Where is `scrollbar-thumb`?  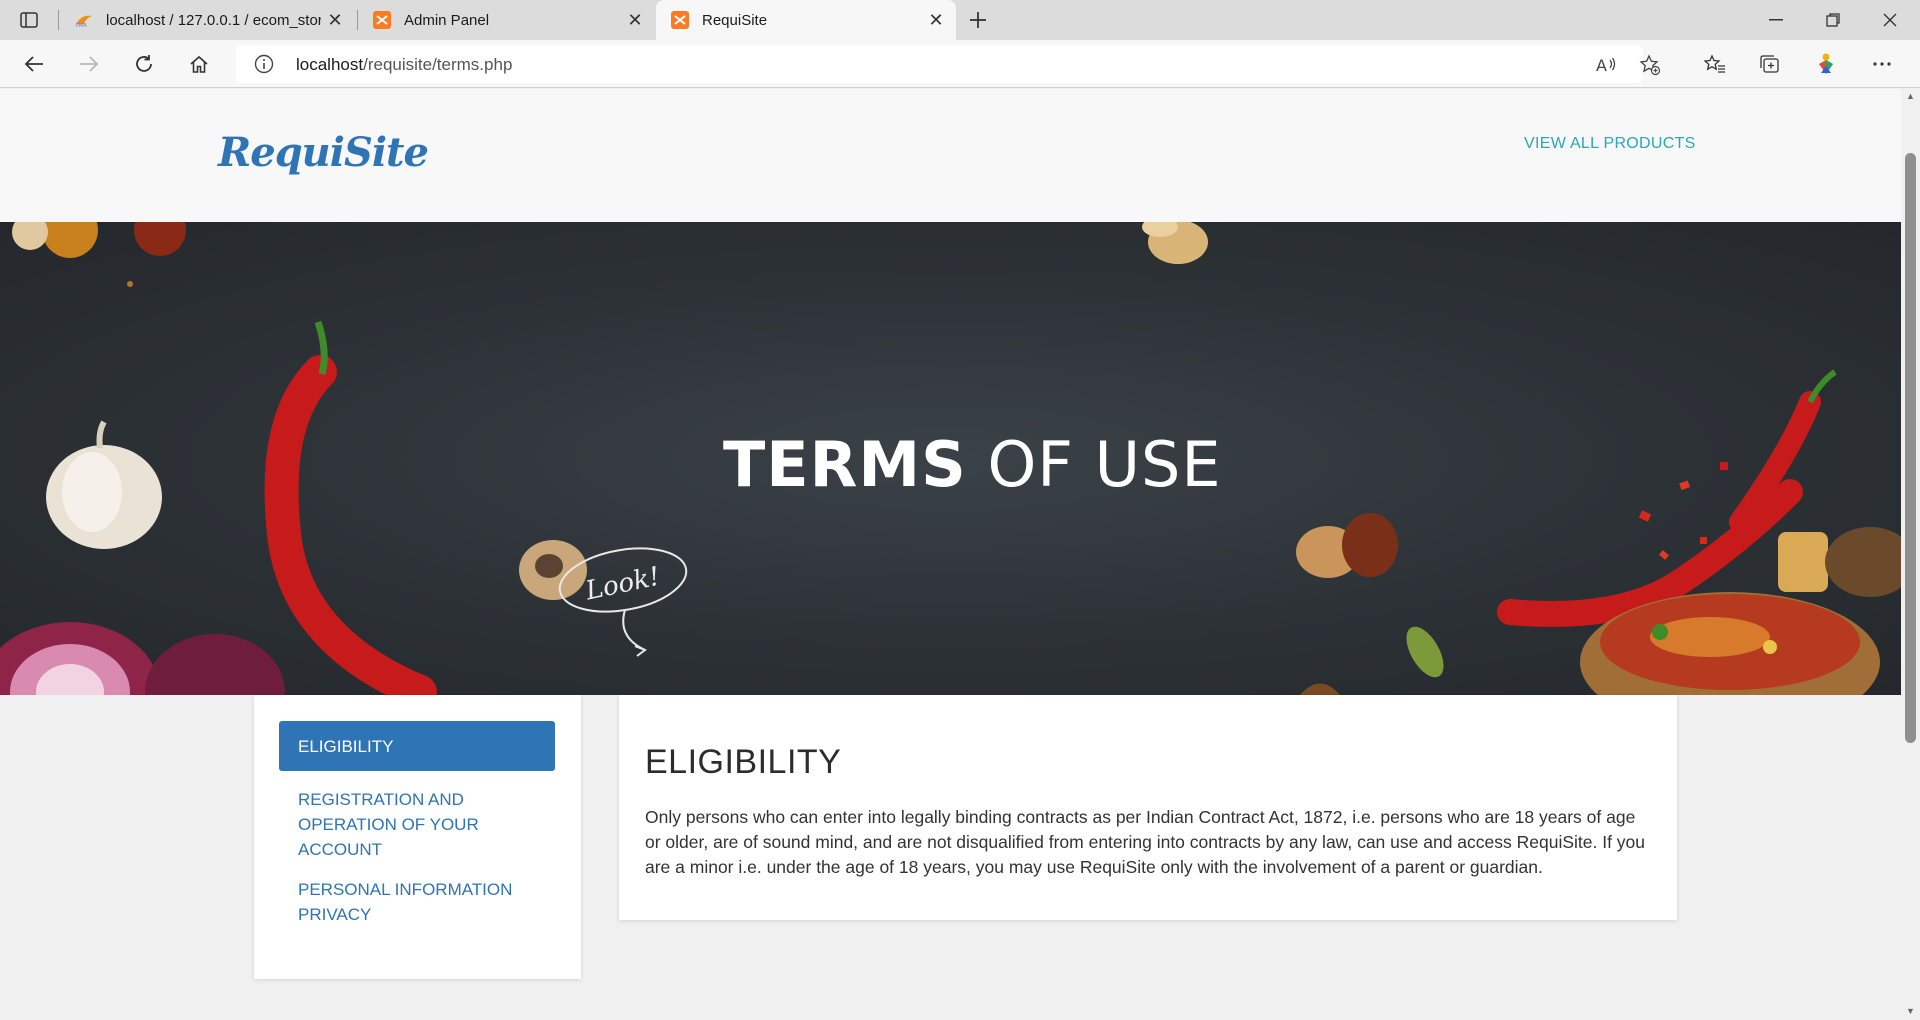
scrollbar-thumb is located at coordinates (1910, 448).